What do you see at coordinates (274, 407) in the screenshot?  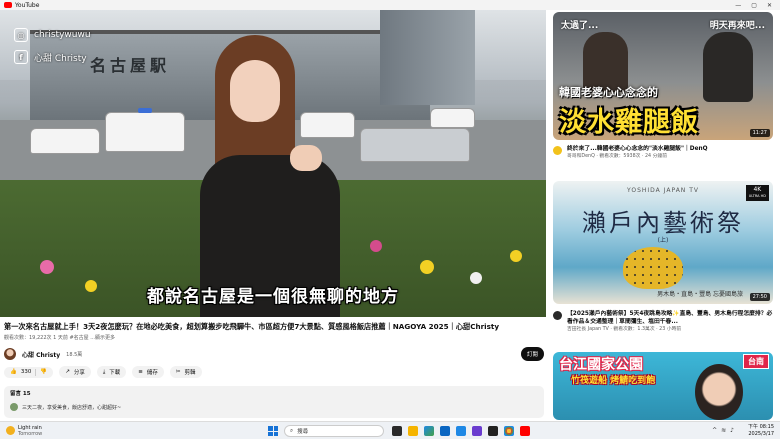 I see `comment-preview: 三天二夜，享受美食，飯店舒適，心甜超好~` at bounding box center [274, 407].